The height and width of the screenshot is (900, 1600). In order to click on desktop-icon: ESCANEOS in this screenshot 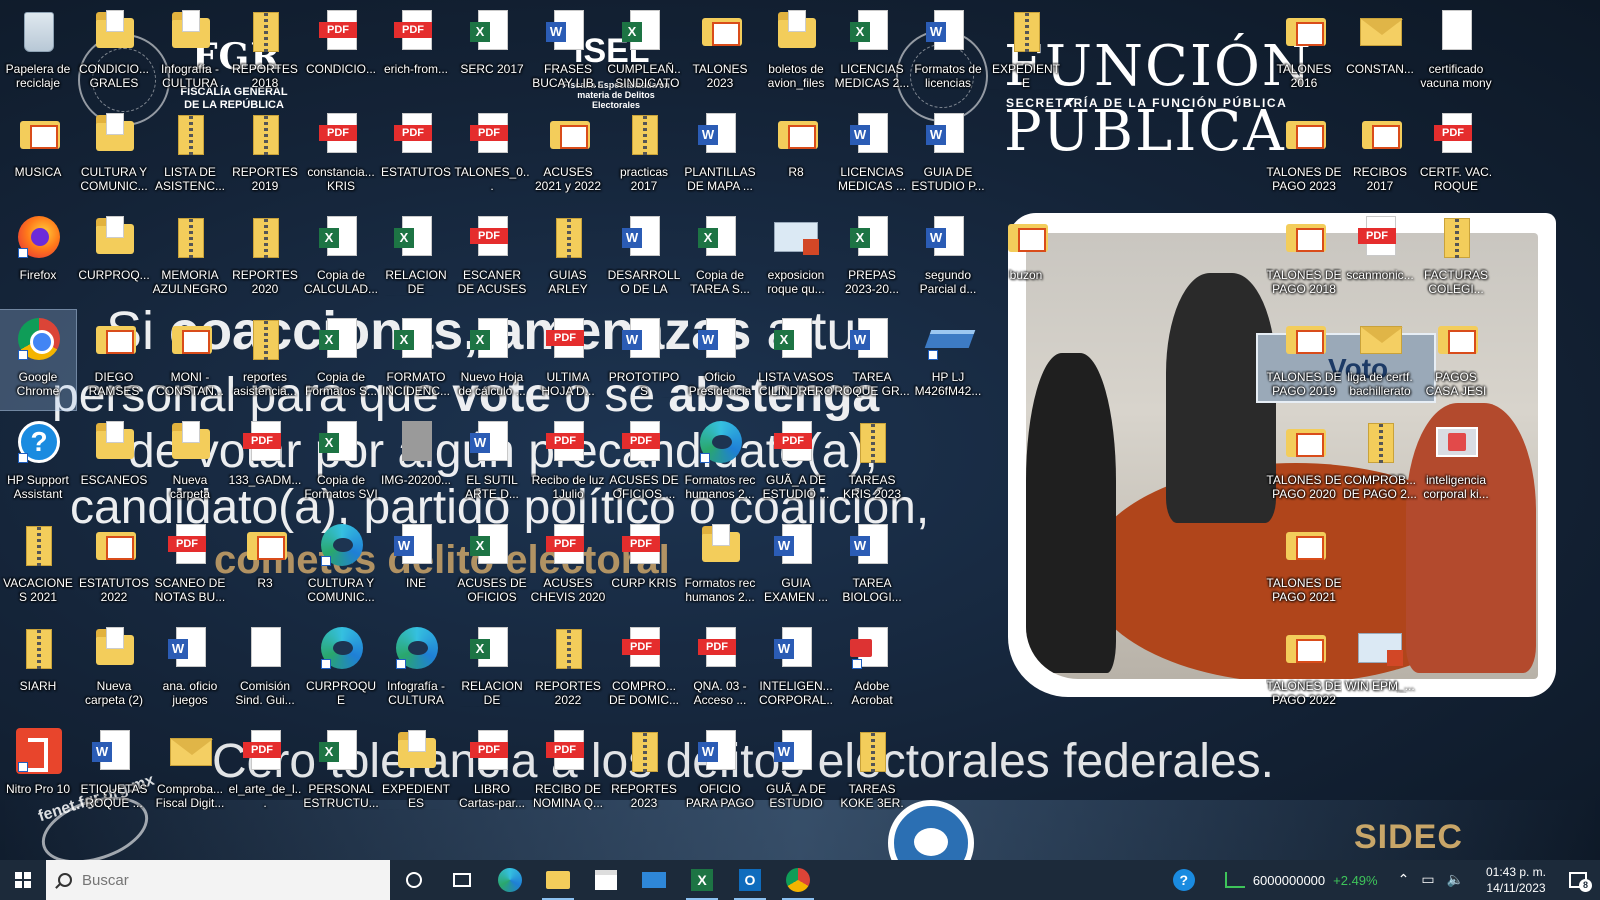, I will do `click(114, 463)`.